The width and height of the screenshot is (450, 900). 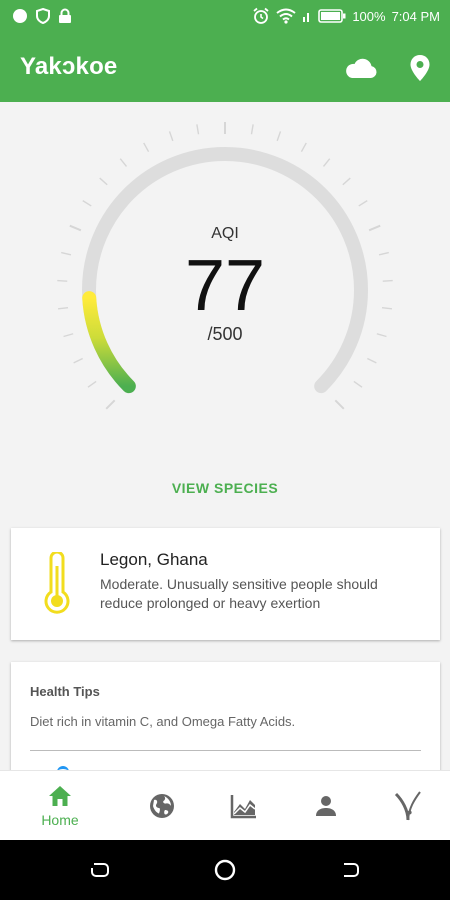 I want to click on system-back-button, so click(x=100, y=870).